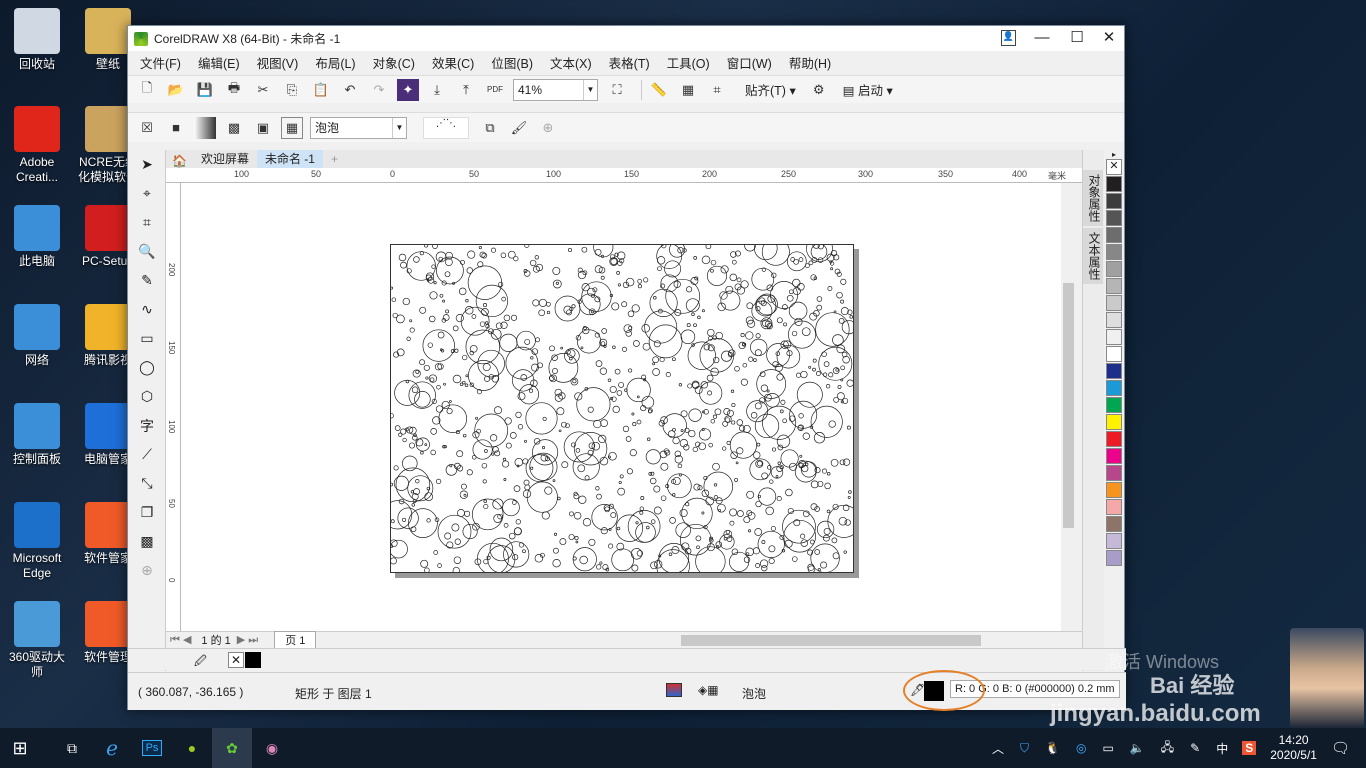  What do you see at coordinates (810, 62) in the screenshot?
I see `menu-item: 帮助(H)` at bounding box center [810, 62].